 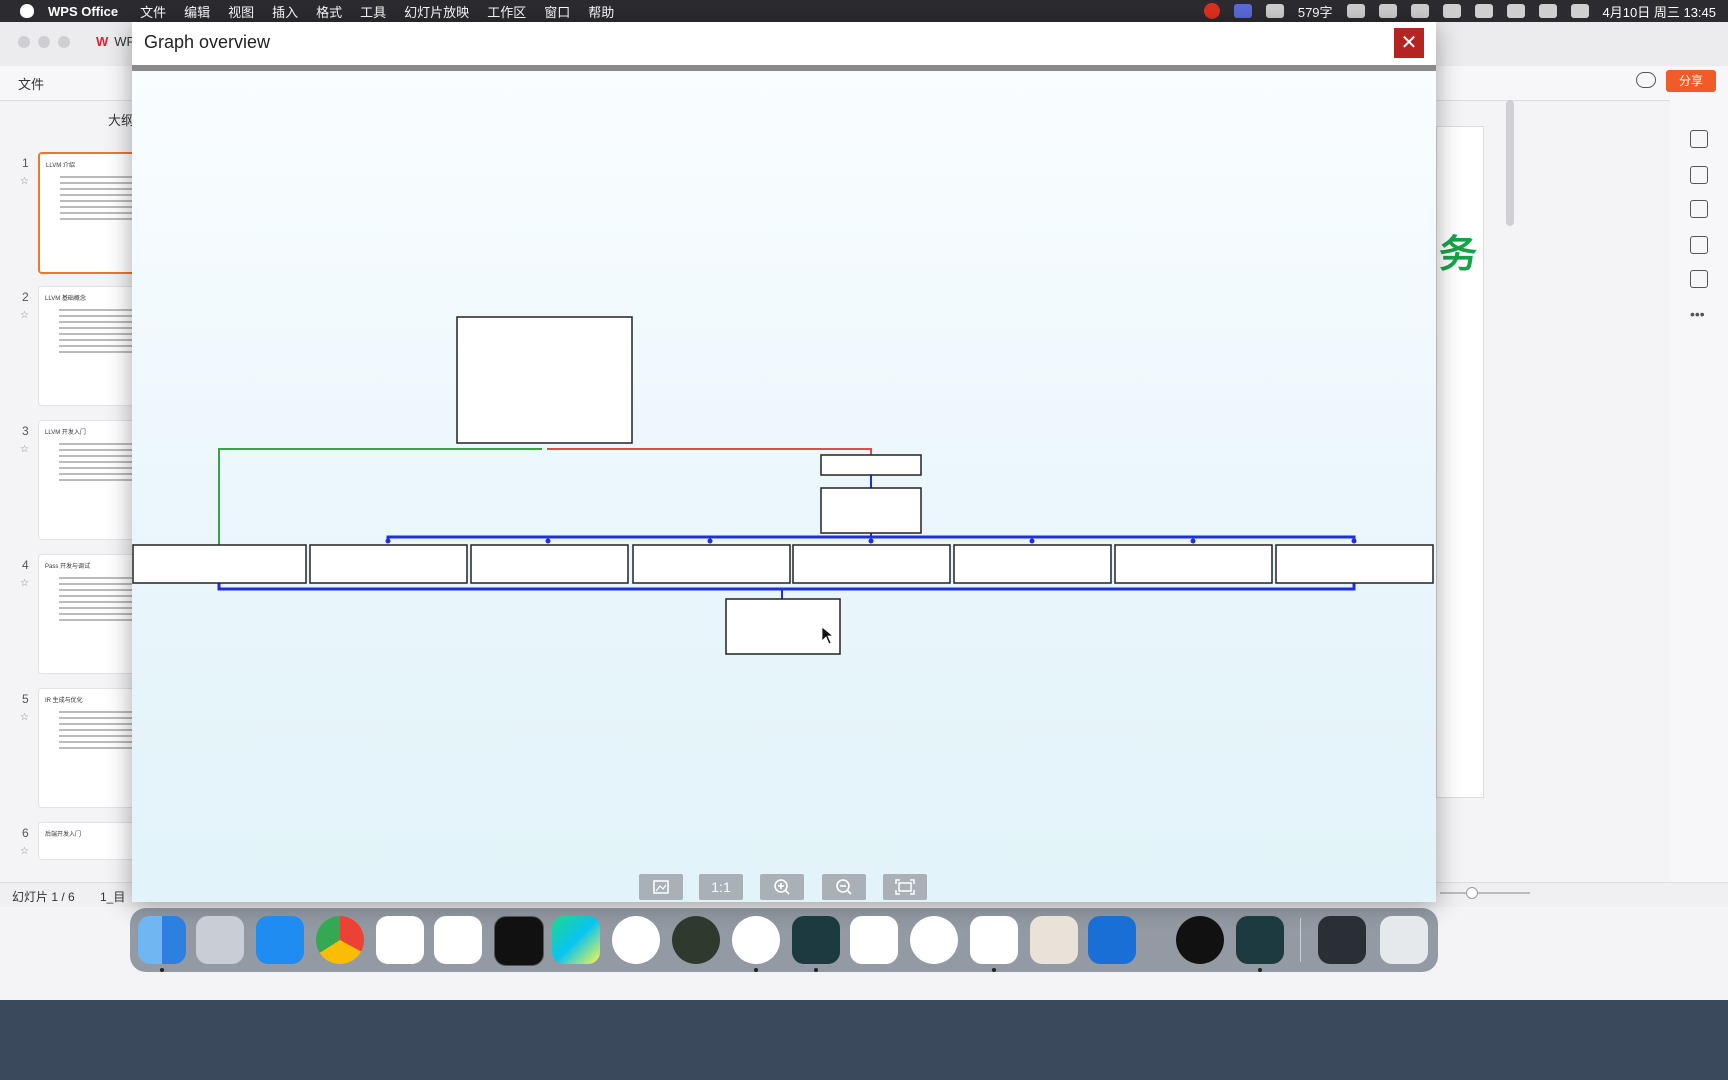 I want to click on apple-icon, so click(x=27, y=11).